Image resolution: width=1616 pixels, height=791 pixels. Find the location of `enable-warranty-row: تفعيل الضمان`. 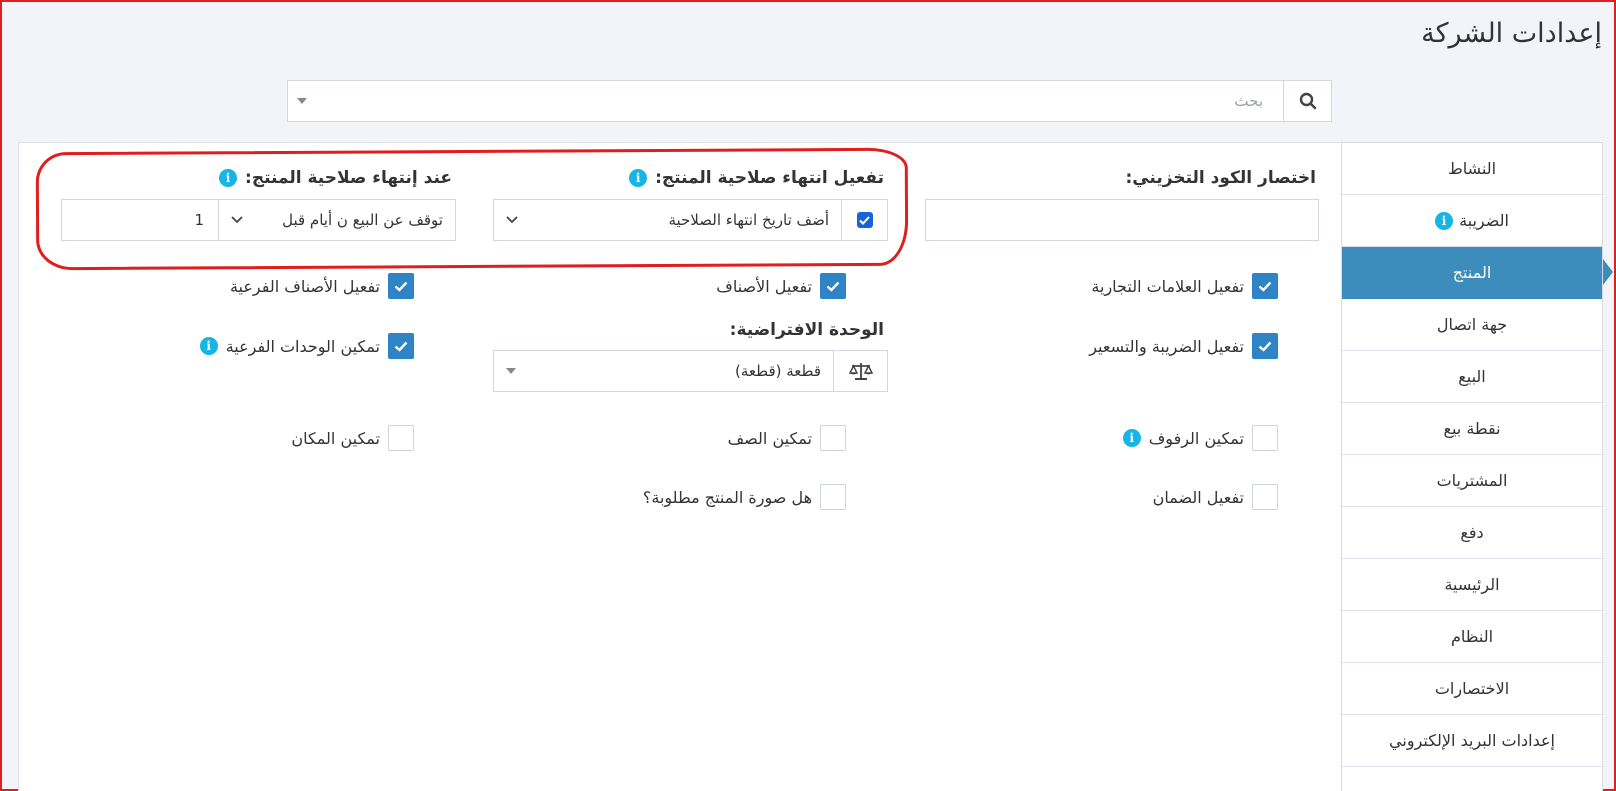

enable-warranty-row: تفعيل الضمان is located at coordinates (1215, 497).